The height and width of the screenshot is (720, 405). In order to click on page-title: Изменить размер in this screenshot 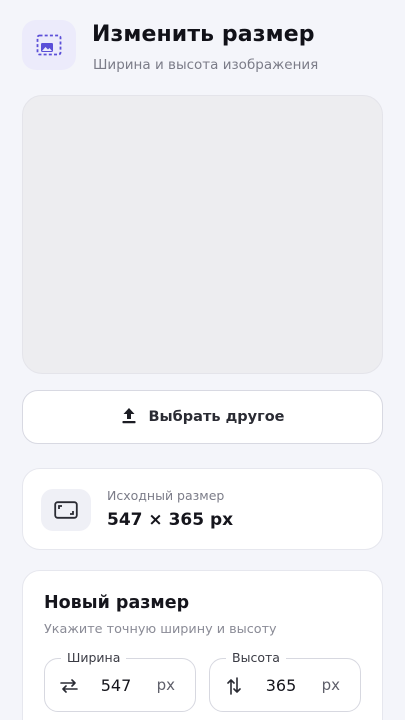, I will do `click(203, 34)`.